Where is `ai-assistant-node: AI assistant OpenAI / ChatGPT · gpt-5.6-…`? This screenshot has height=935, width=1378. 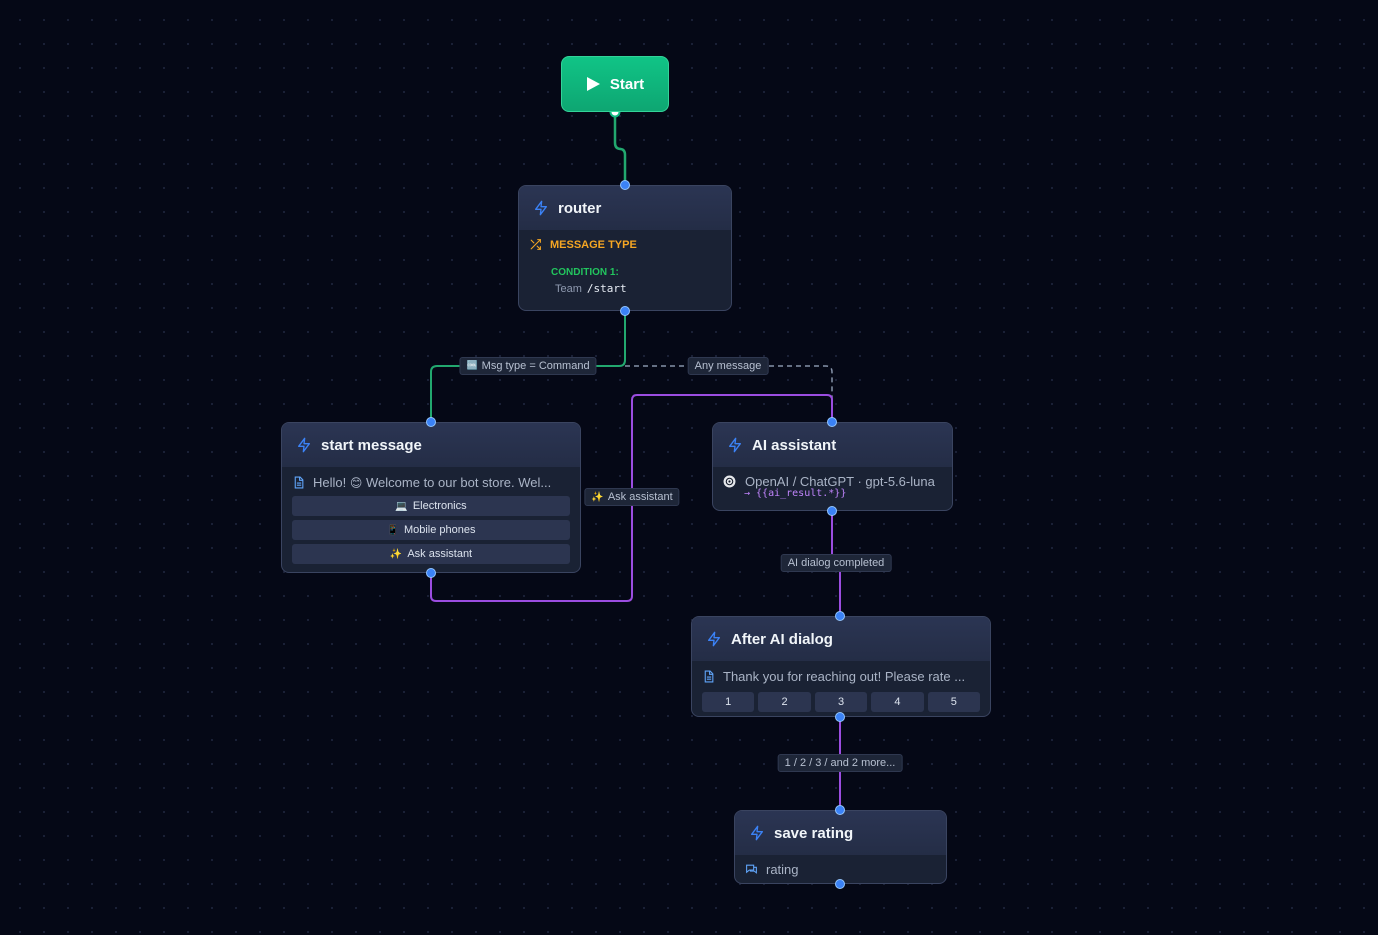 ai-assistant-node: AI assistant OpenAI / ChatGPT · gpt-5.6-… is located at coordinates (832, 466).